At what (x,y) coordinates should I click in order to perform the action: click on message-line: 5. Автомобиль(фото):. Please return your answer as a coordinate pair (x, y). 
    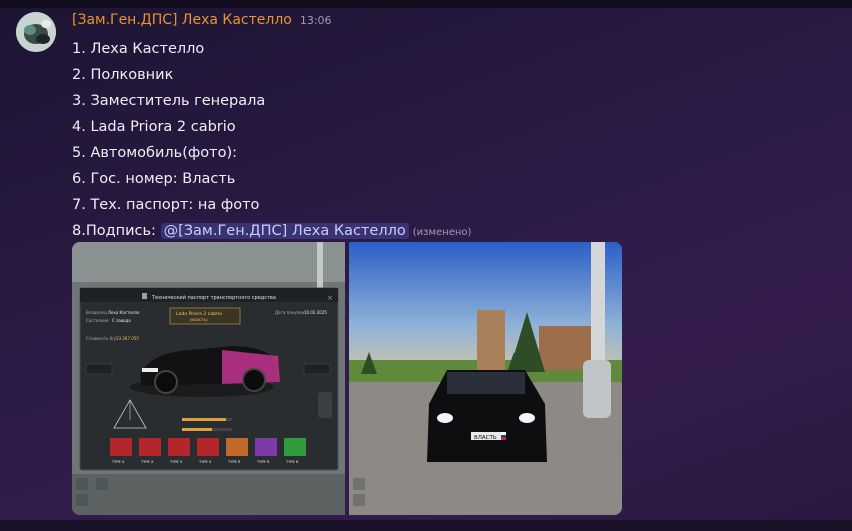
    Looking at the image, I should click on (155, 153).